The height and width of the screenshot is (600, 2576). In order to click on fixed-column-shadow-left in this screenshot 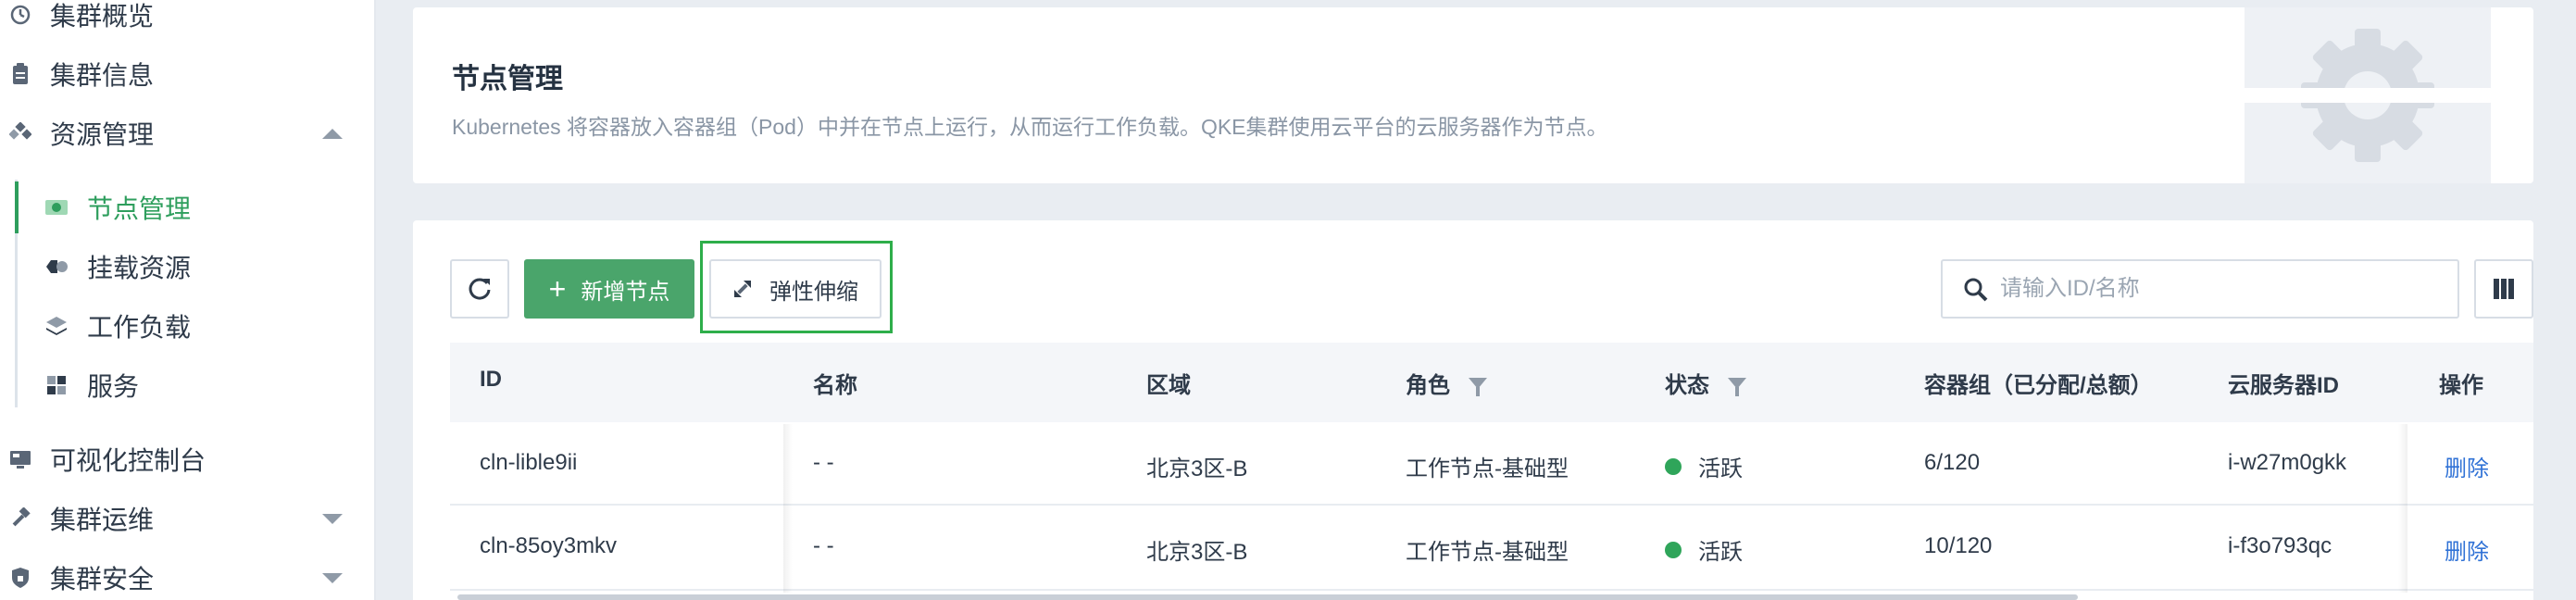, I will do `click(788, 509)`.